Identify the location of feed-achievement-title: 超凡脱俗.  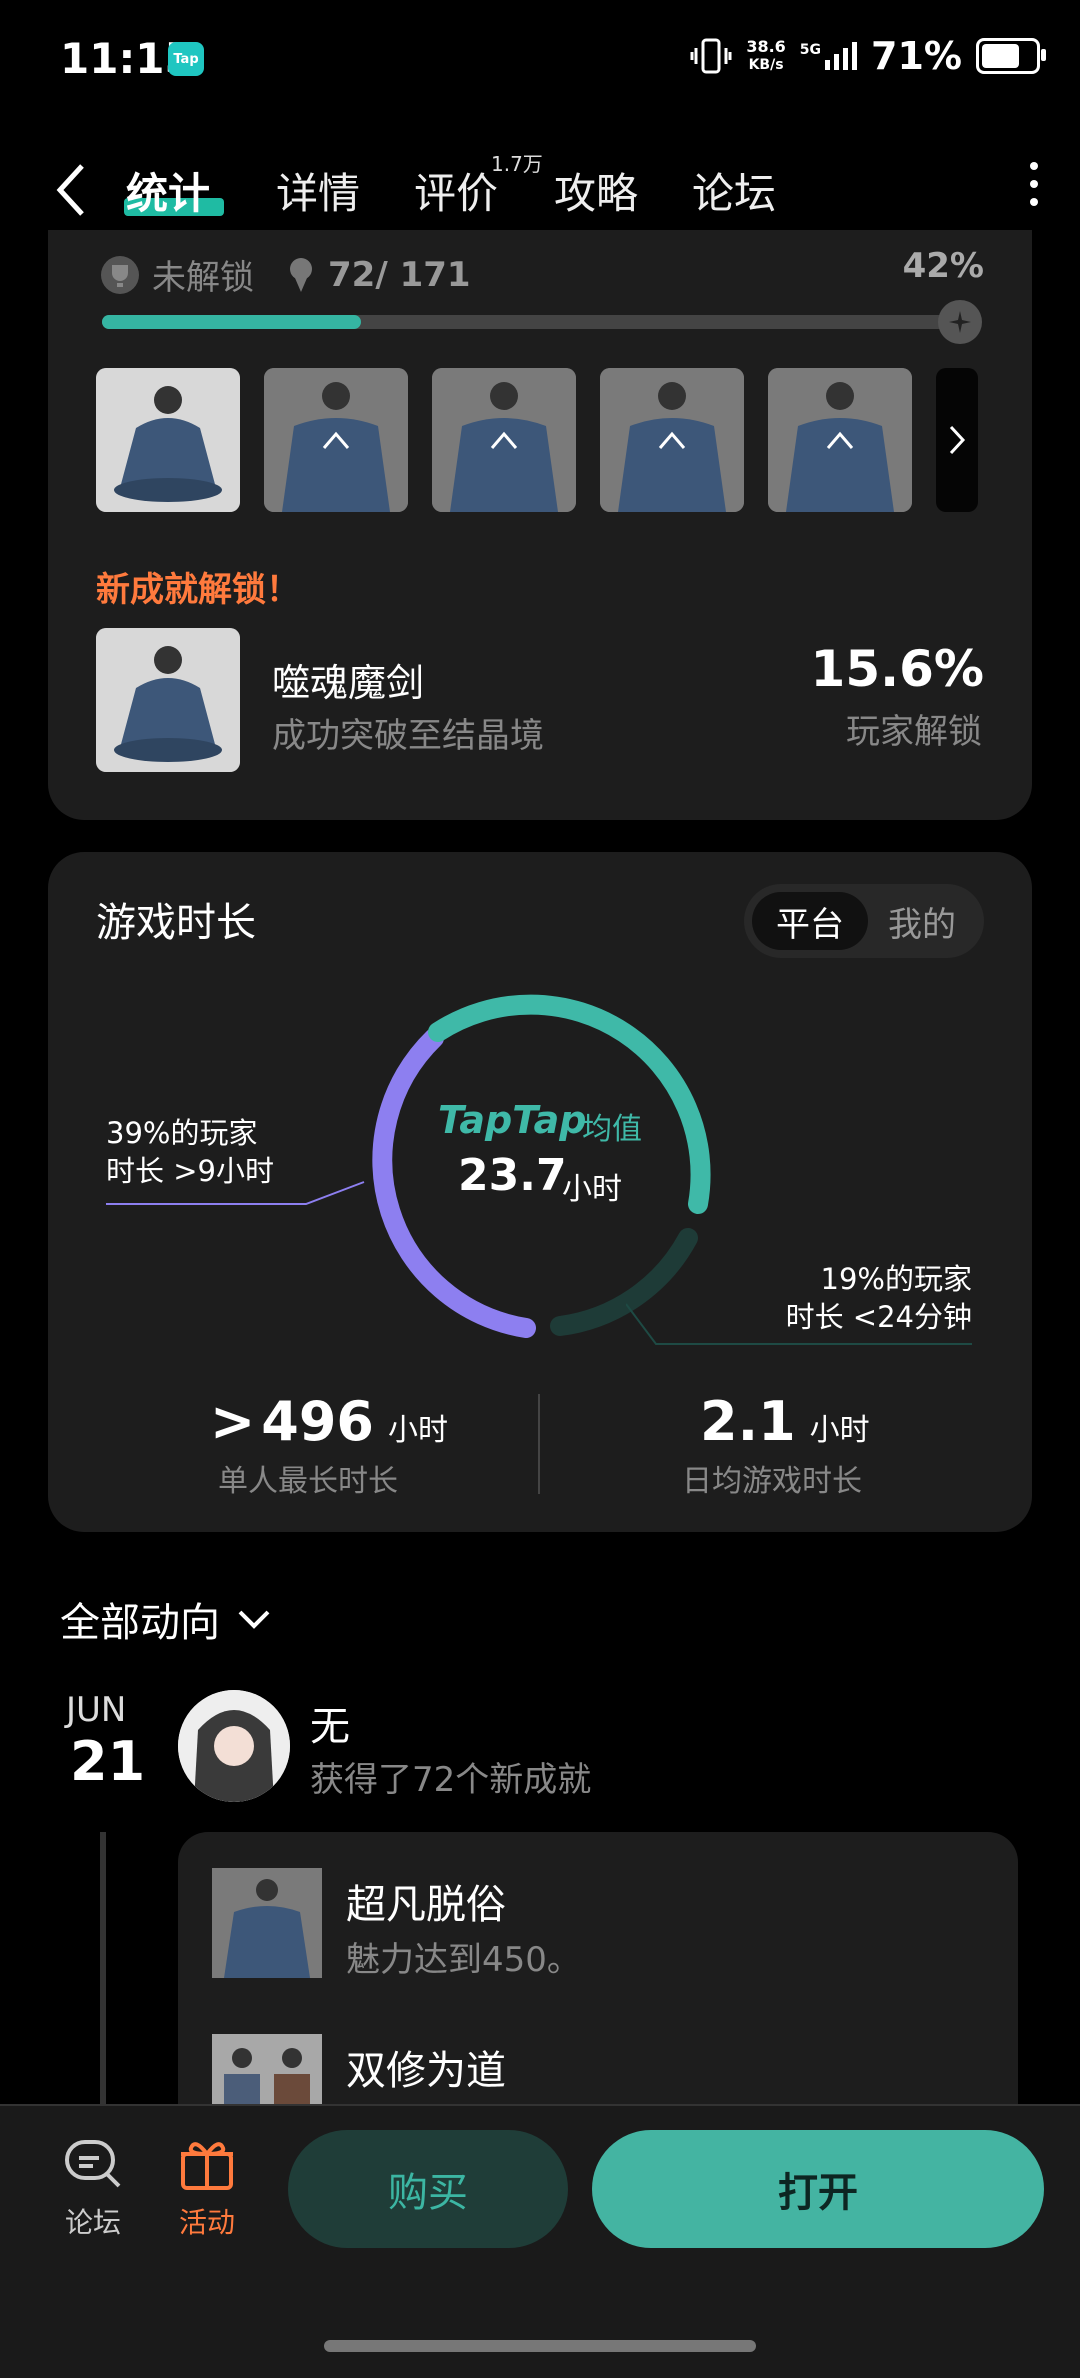
(426, 1905).